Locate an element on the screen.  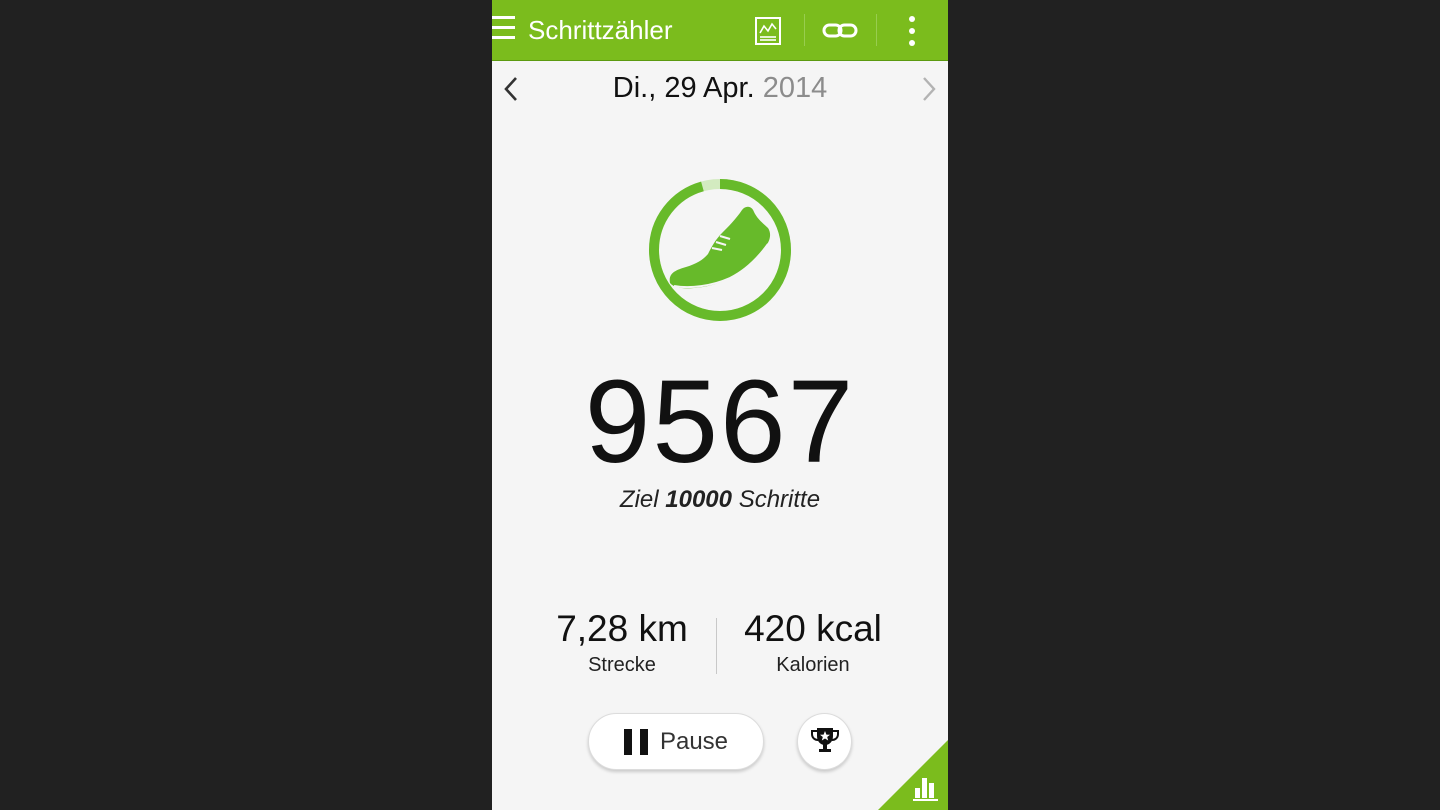
current-date: Di., 29 Apr. 2014 is located at coordinates (720, 88).